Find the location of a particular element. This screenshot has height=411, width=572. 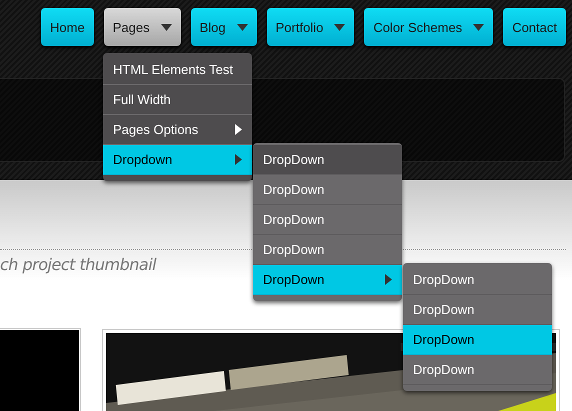

nav-button: Home is located at coordinates (67, 27).